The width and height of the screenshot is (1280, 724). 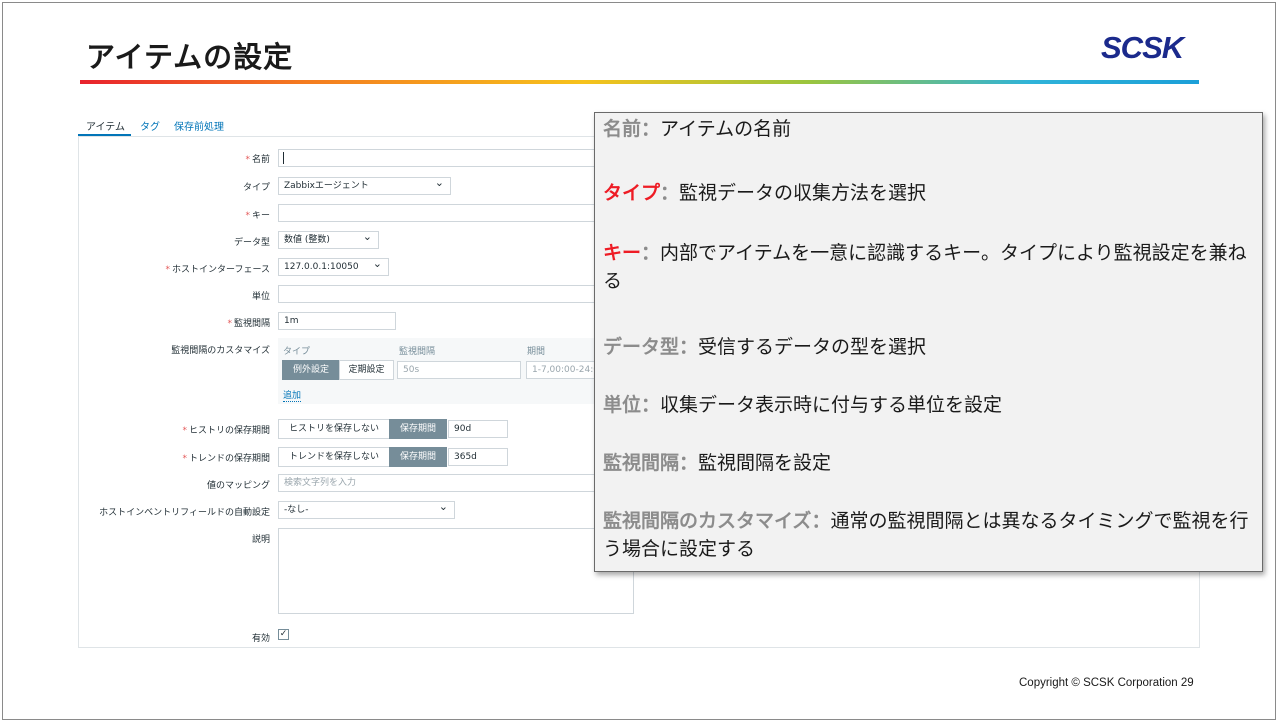 What do you see at coordinates (260, 639) in the screenshot?
I see `enabled-label: 有効` at bounding box center [260, 639].